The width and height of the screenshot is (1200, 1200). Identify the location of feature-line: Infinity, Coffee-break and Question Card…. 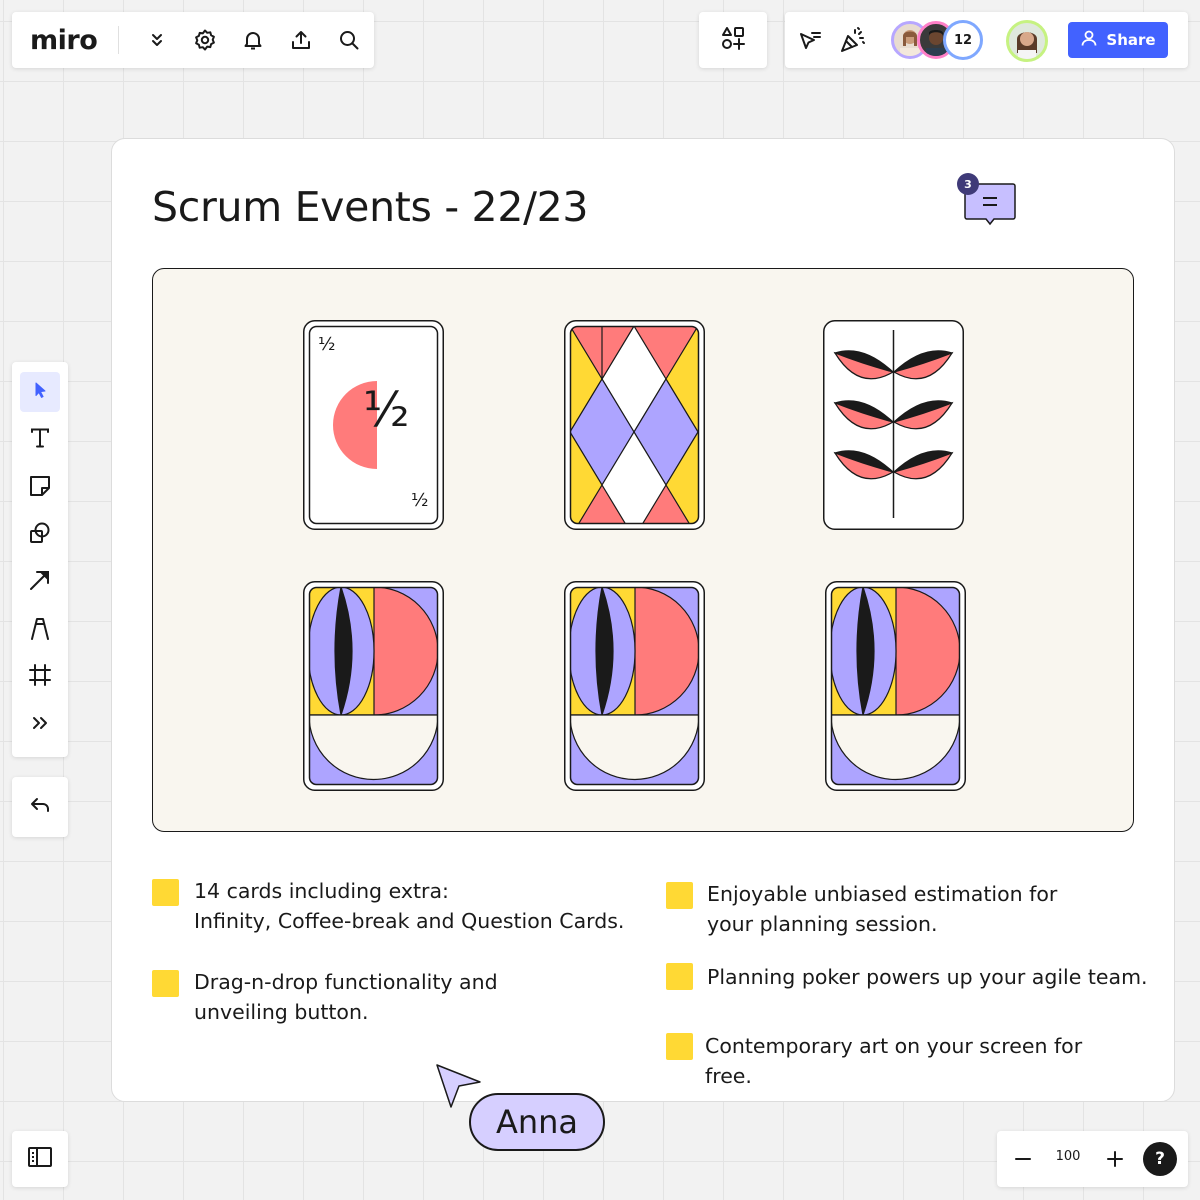
(409, 921).